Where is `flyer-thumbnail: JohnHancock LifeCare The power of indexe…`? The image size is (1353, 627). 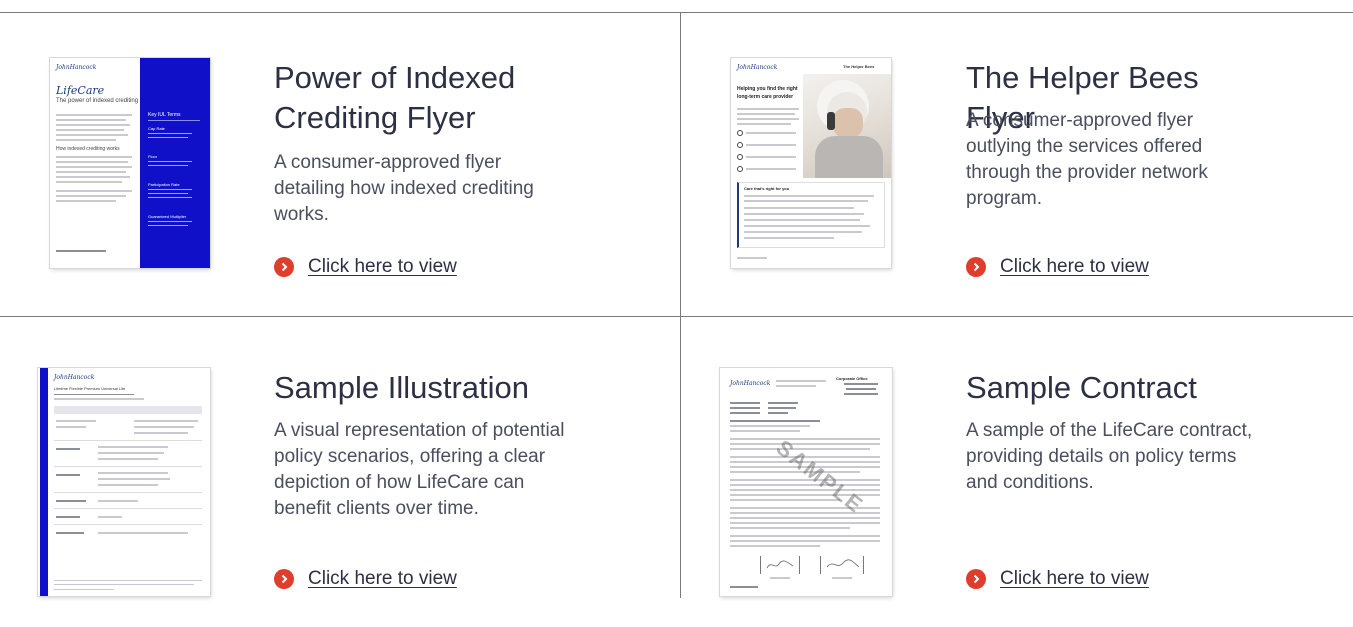 flyer-thumbnail: JohnHancock LifeCare The power of indexe… is located at coordinates (130, 163).